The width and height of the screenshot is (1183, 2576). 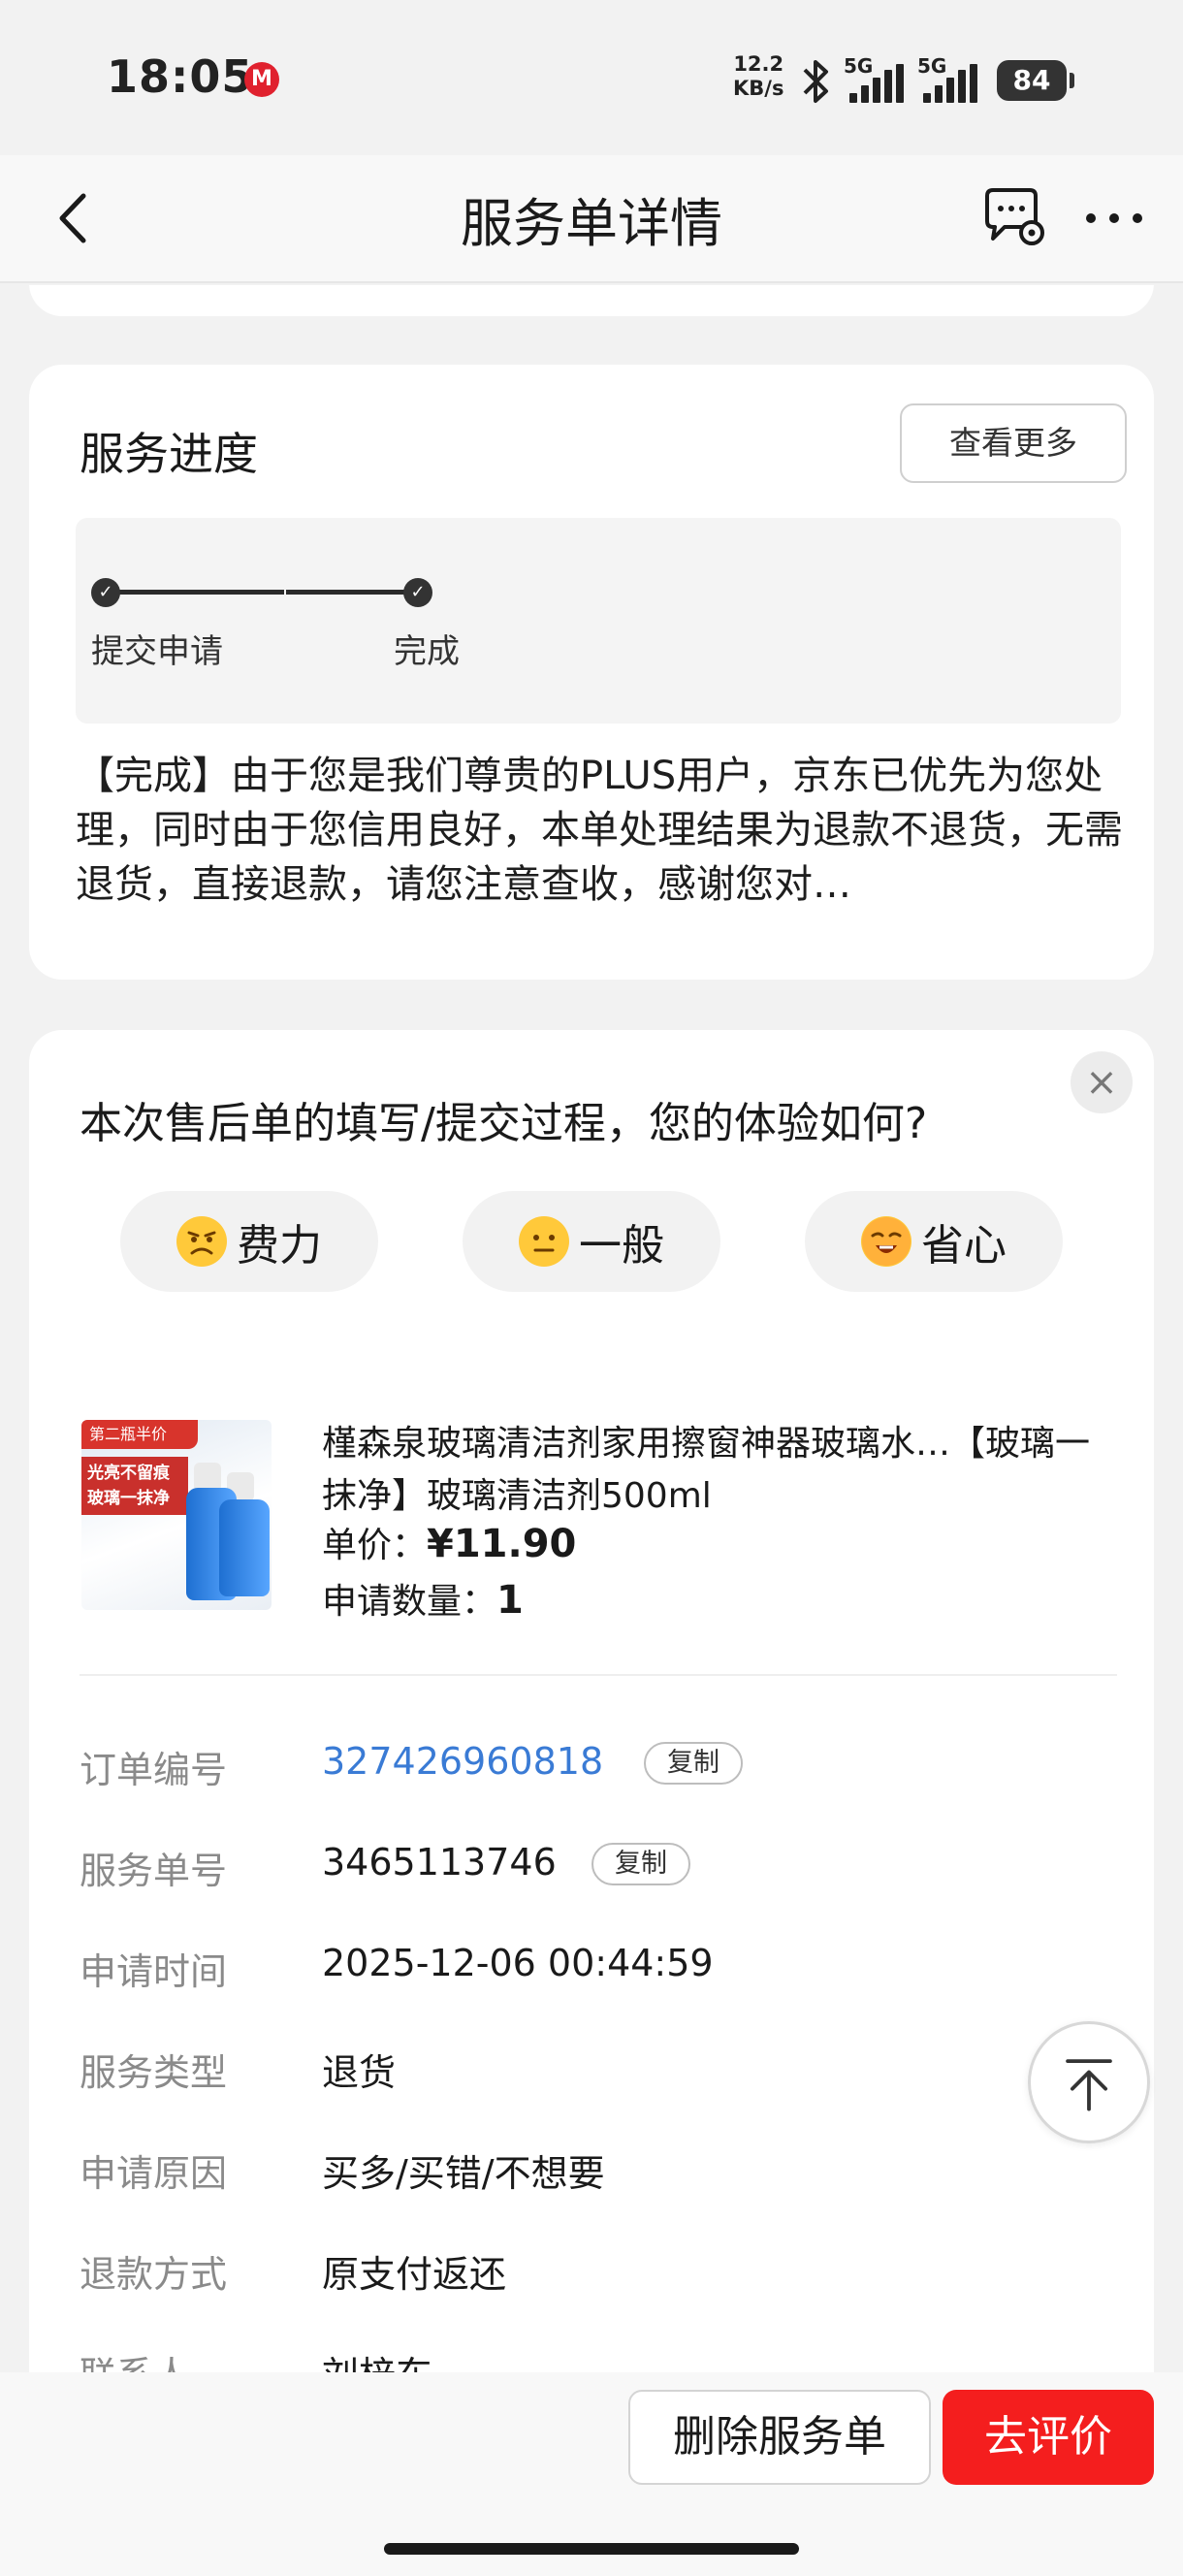 I want to click on product-image-badge: 第二瓶半价, so click(x=139, y=1434).